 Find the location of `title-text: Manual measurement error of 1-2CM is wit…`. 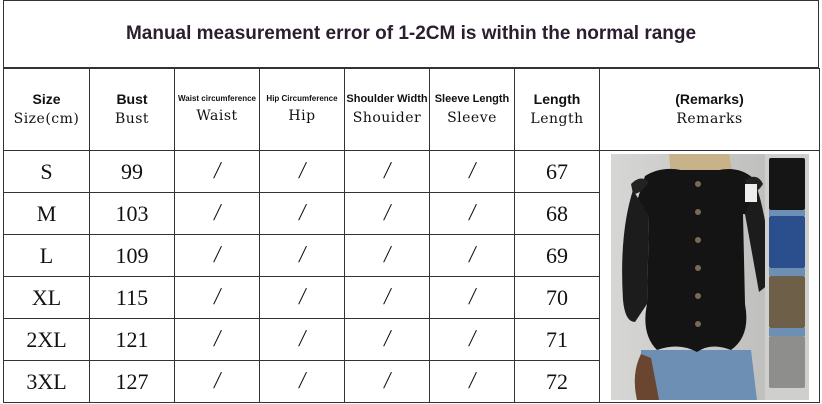

title-text: Manual measurement error of 1-2CM is wit… is located at coordinates (411, 33).